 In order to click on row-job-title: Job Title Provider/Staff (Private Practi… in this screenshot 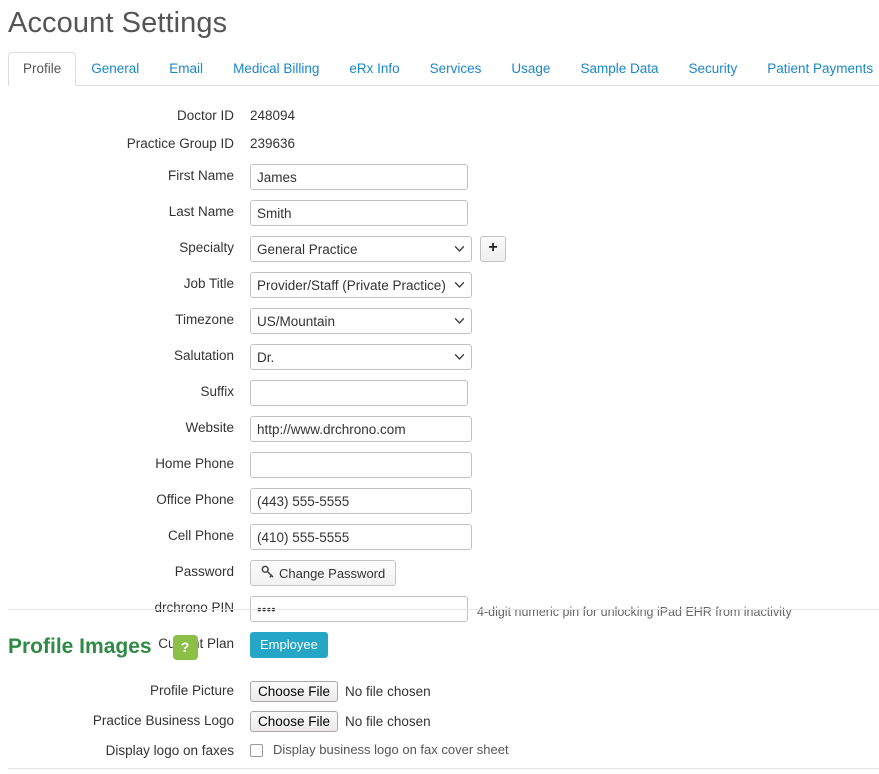, I will do `click(439, 285)`.